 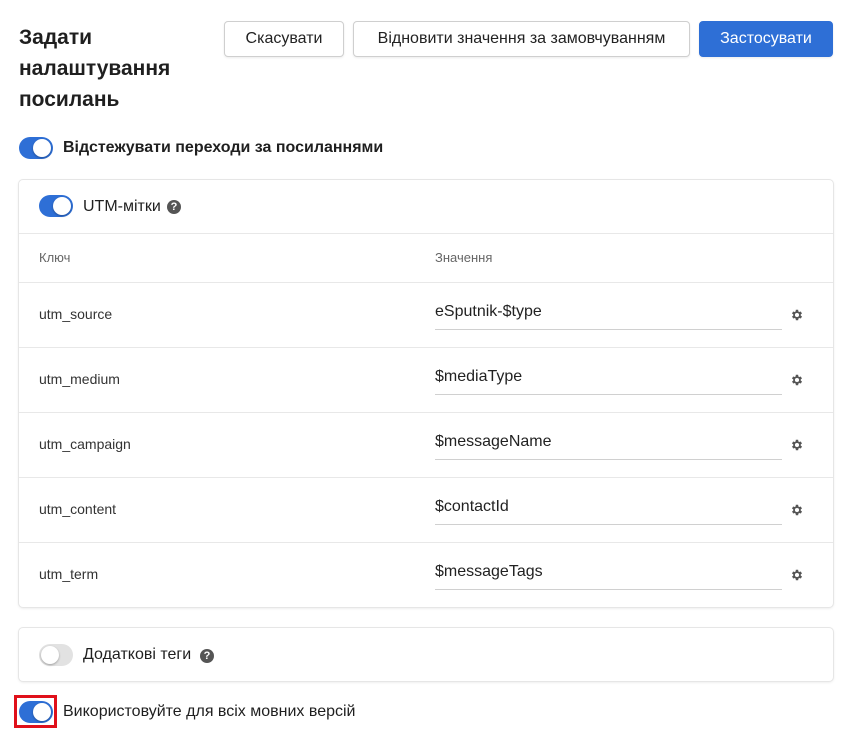 What do you see at coordinates (55, 257) in the screenshot?
I see `column-header-key: Ключ` at bounding box center [55, 257].